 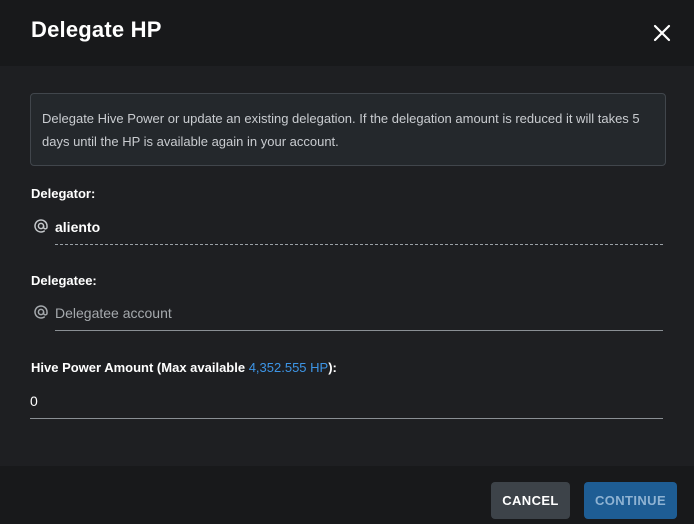 I want to click on close-icon, so click(x=662, y=33).